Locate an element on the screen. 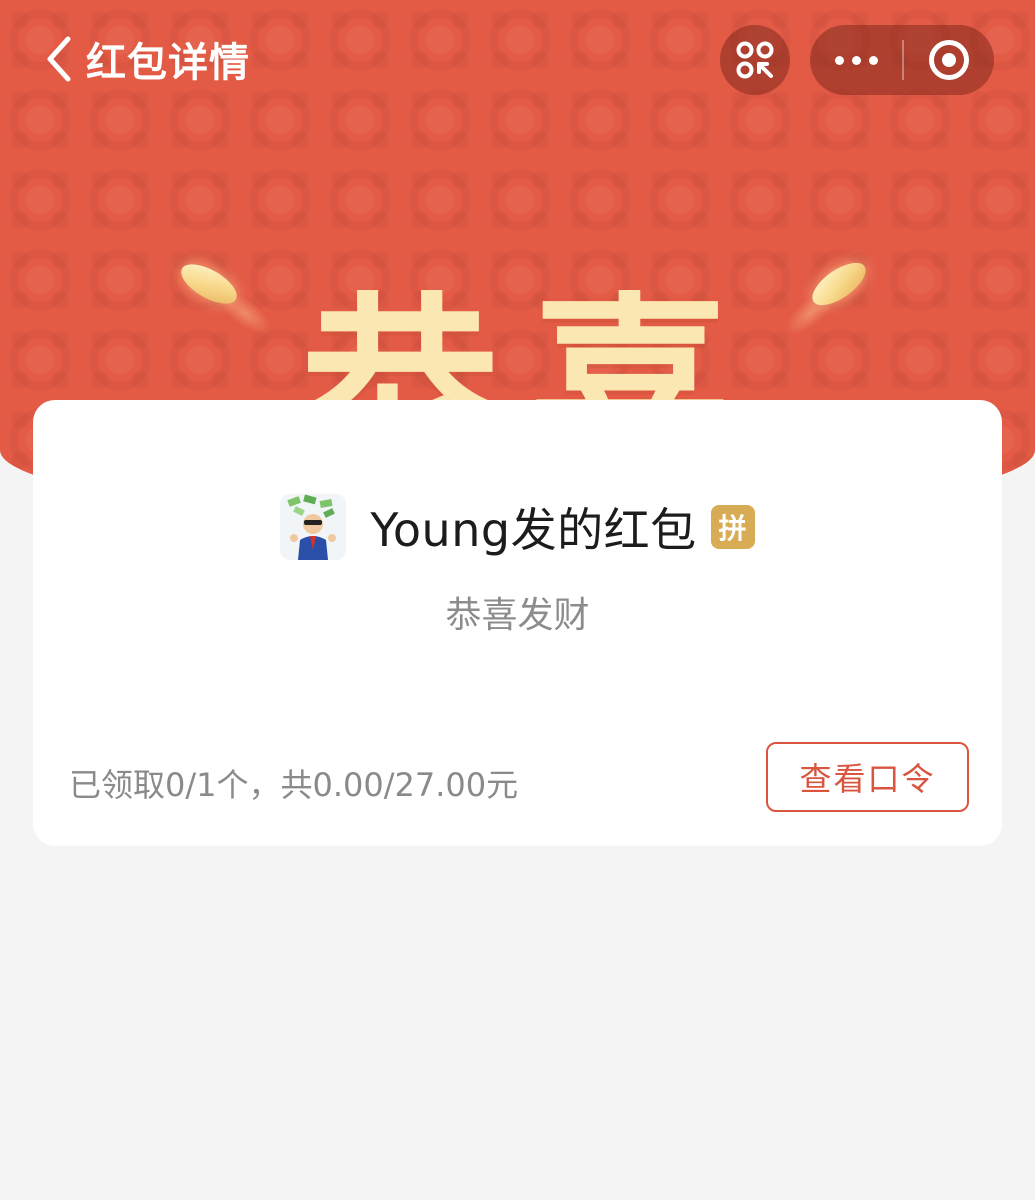 The height and width of the screenshot is (1200, 1035). group-packet-badge: 拼 is located at coordinates (732, 527).